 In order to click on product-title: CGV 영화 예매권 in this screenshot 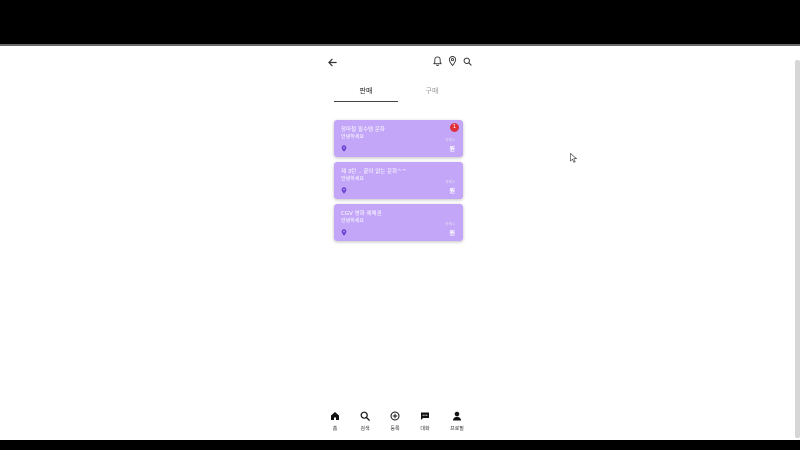, I will do `click(361, 214)`.